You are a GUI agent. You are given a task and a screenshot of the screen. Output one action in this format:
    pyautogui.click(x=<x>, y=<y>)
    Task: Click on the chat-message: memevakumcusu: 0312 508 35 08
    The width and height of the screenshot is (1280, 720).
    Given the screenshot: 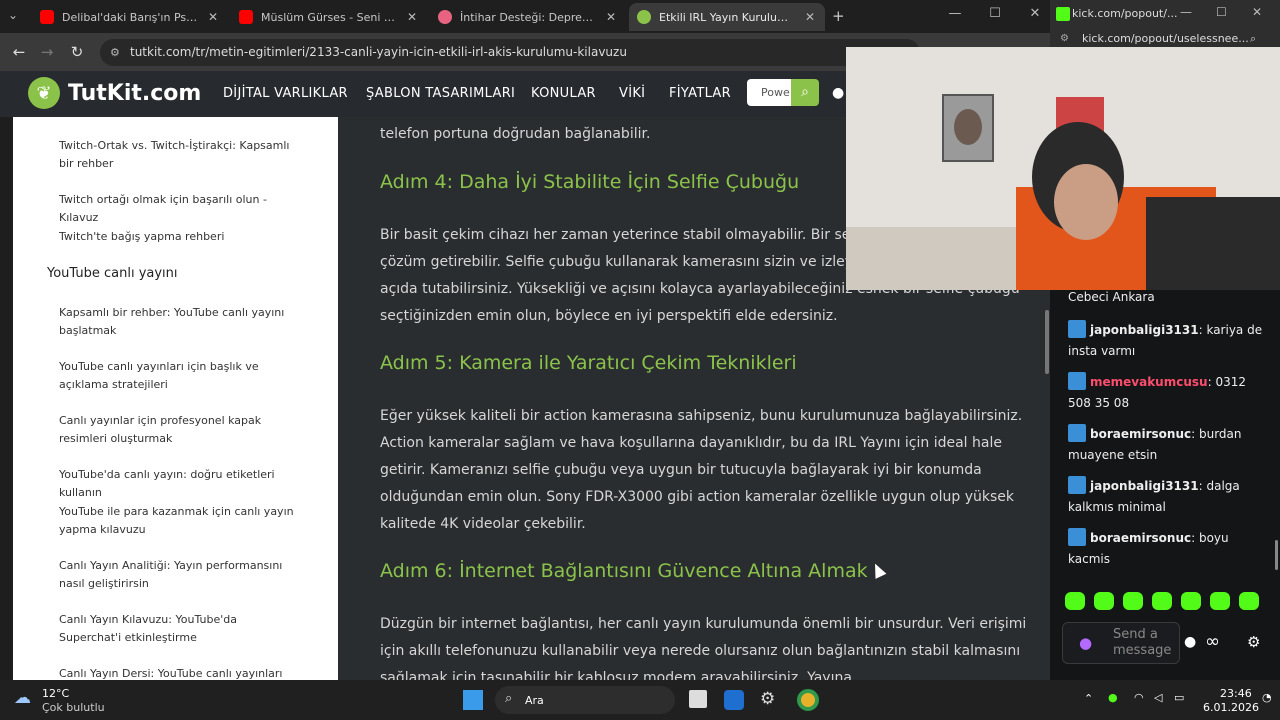 What is the action you would take?
    pyautogui.click(x=1168, y=393)
    